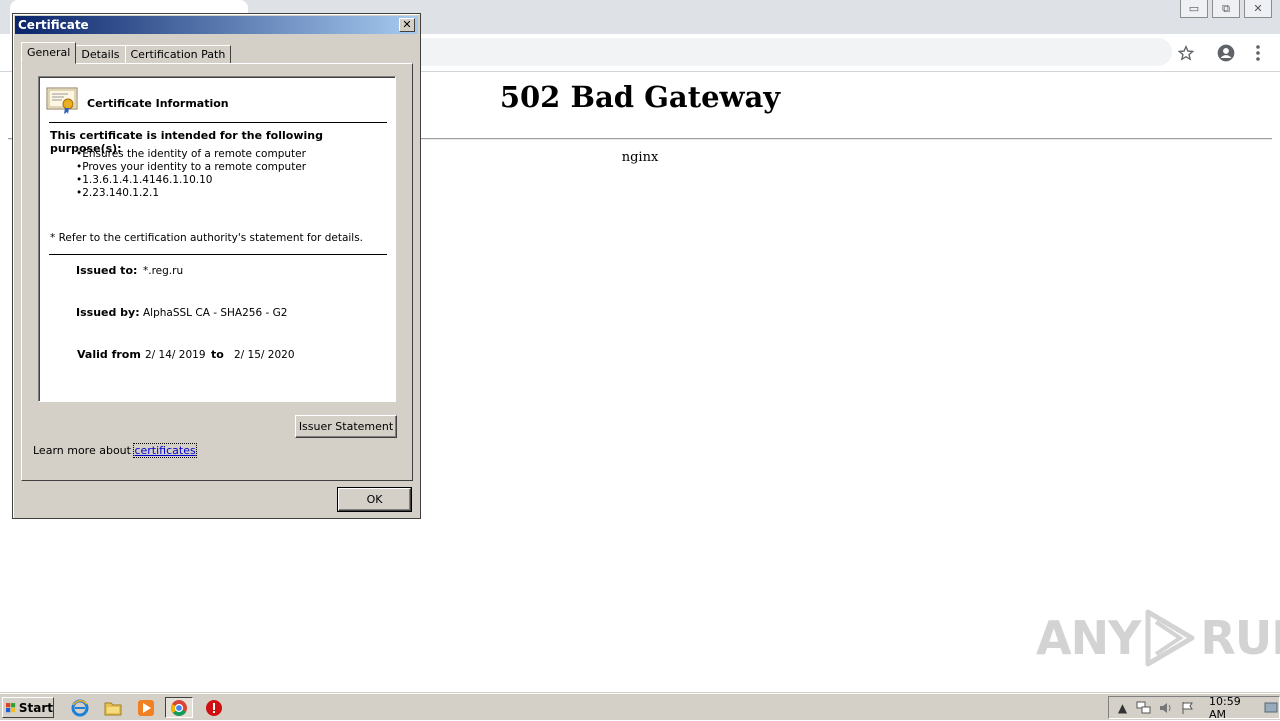 The width and height of the screenshot is (1280, 721). I want to click on windows-logo-icon, so click(11, 707).